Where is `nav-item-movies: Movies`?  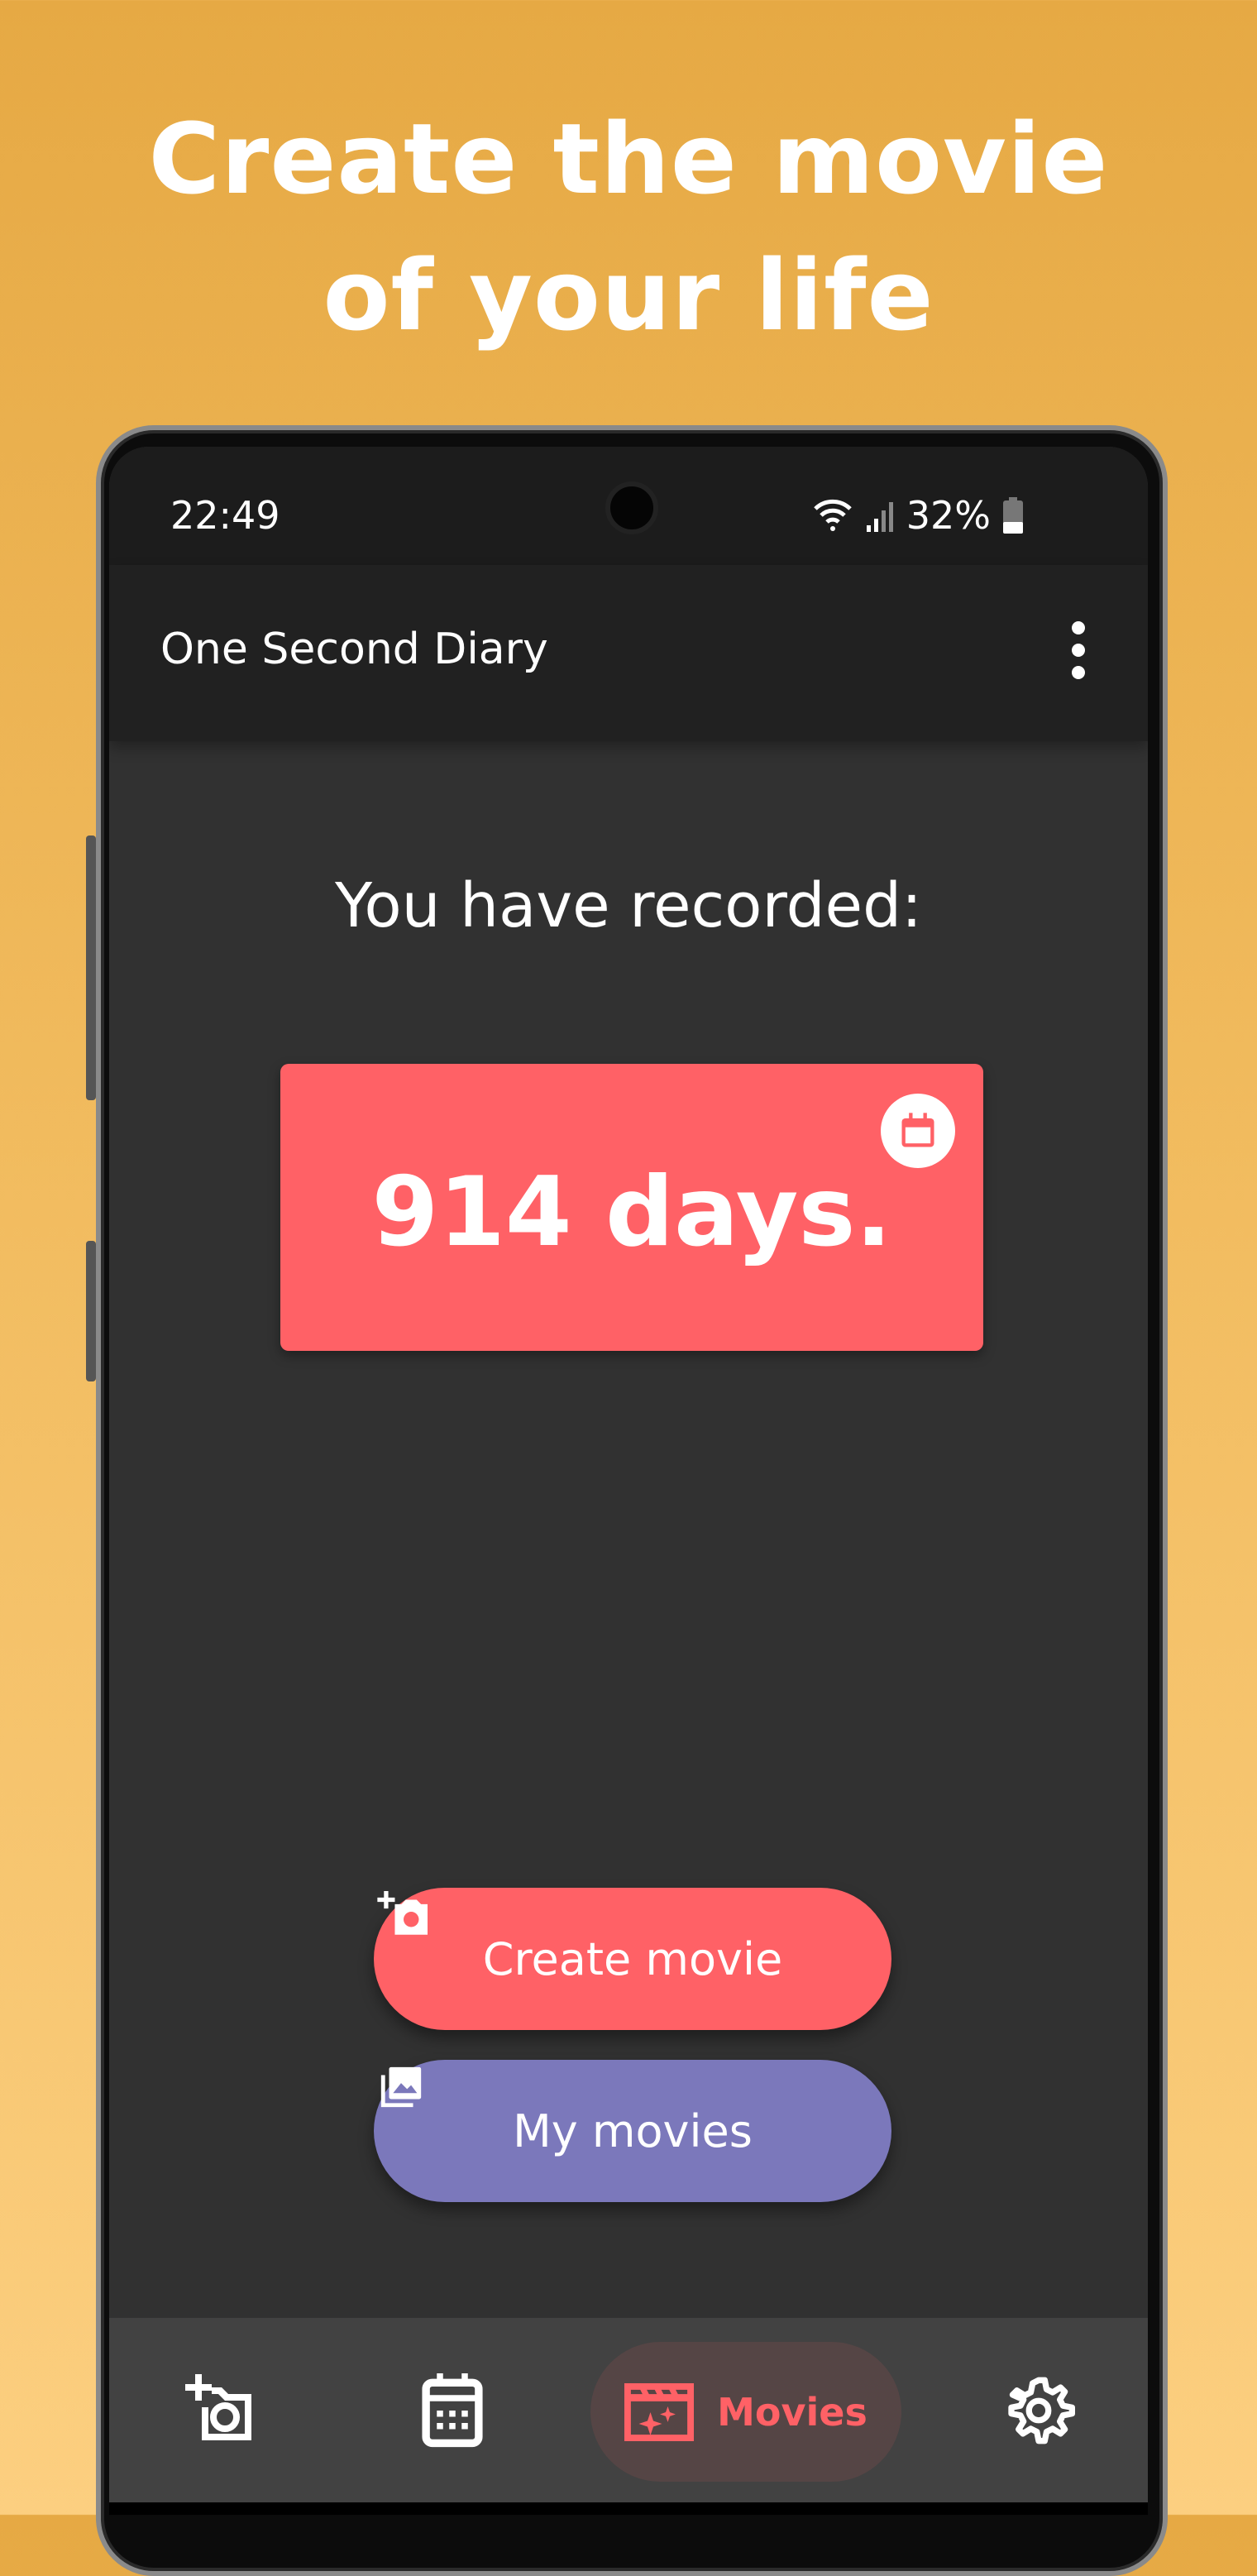 nav-item-movies: Movies is located at coordinates (745, 2412).